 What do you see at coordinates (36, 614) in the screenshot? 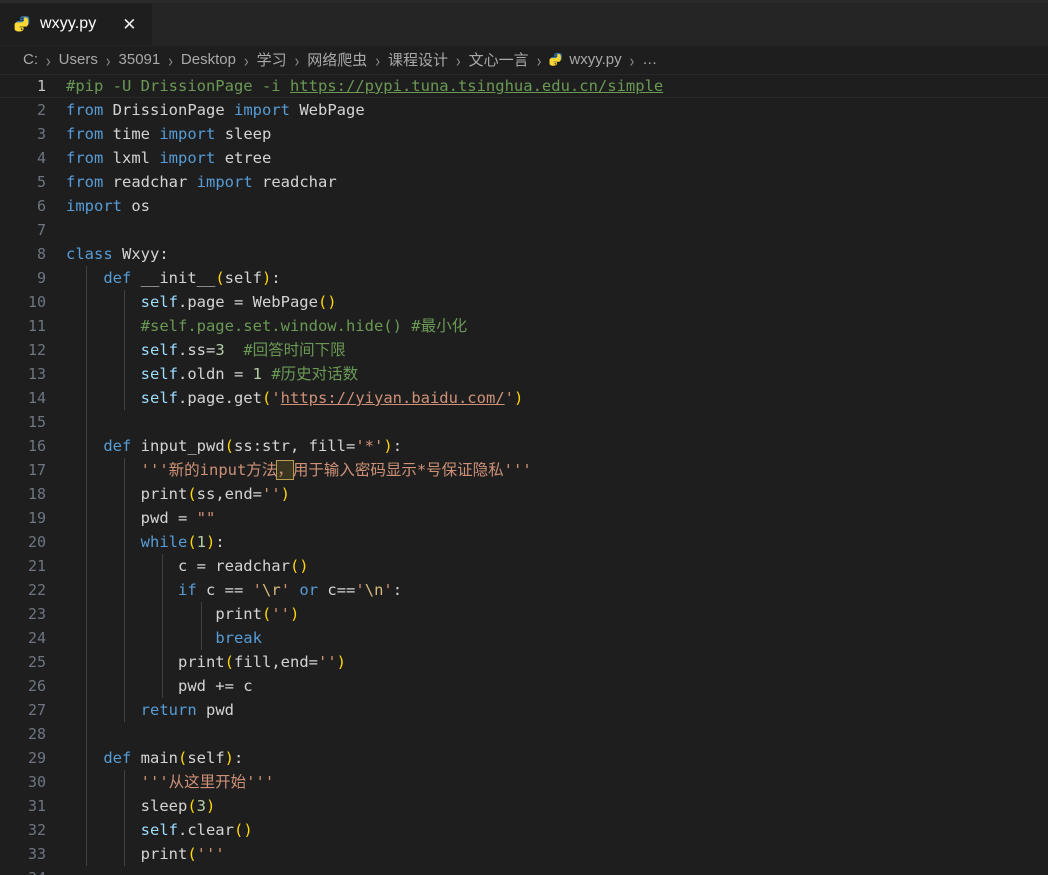
I see `line-number: 23` at bounding box center [36, 614].